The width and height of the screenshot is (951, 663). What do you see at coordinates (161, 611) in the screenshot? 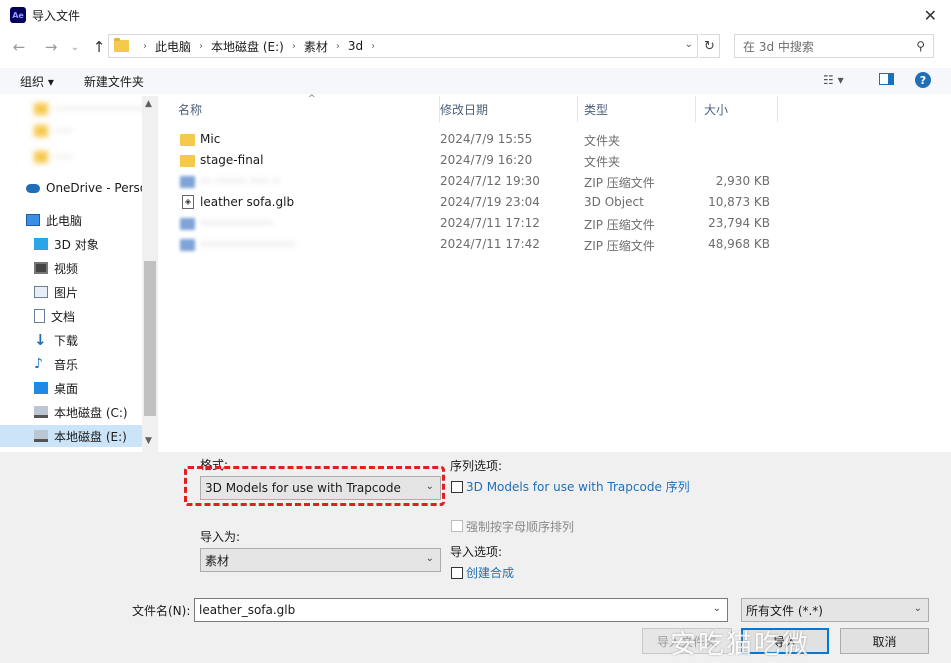
I see `filename-label: 文件名(N):` at bounding box center [161, 611].